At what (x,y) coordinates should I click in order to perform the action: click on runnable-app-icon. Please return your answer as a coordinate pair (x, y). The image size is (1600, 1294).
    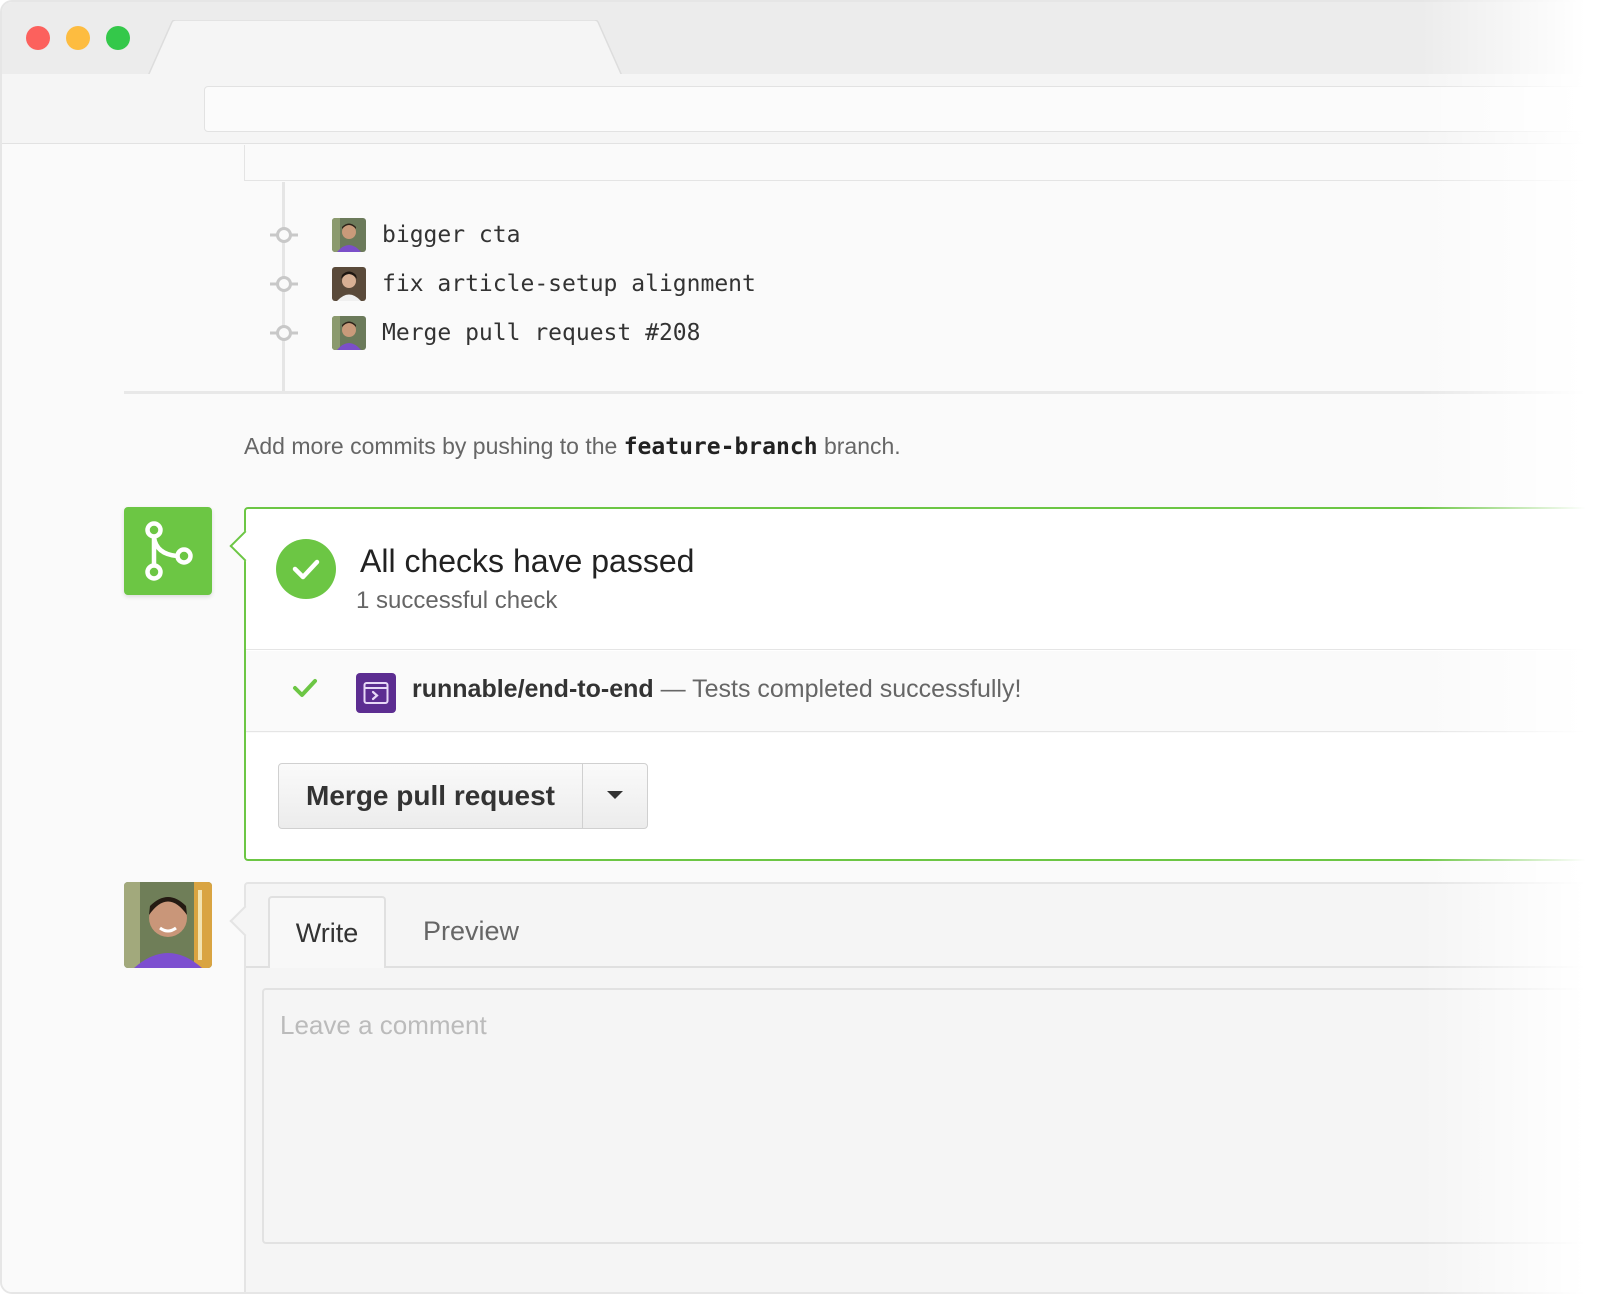
    Looking at the image, I should click on (376, 693).